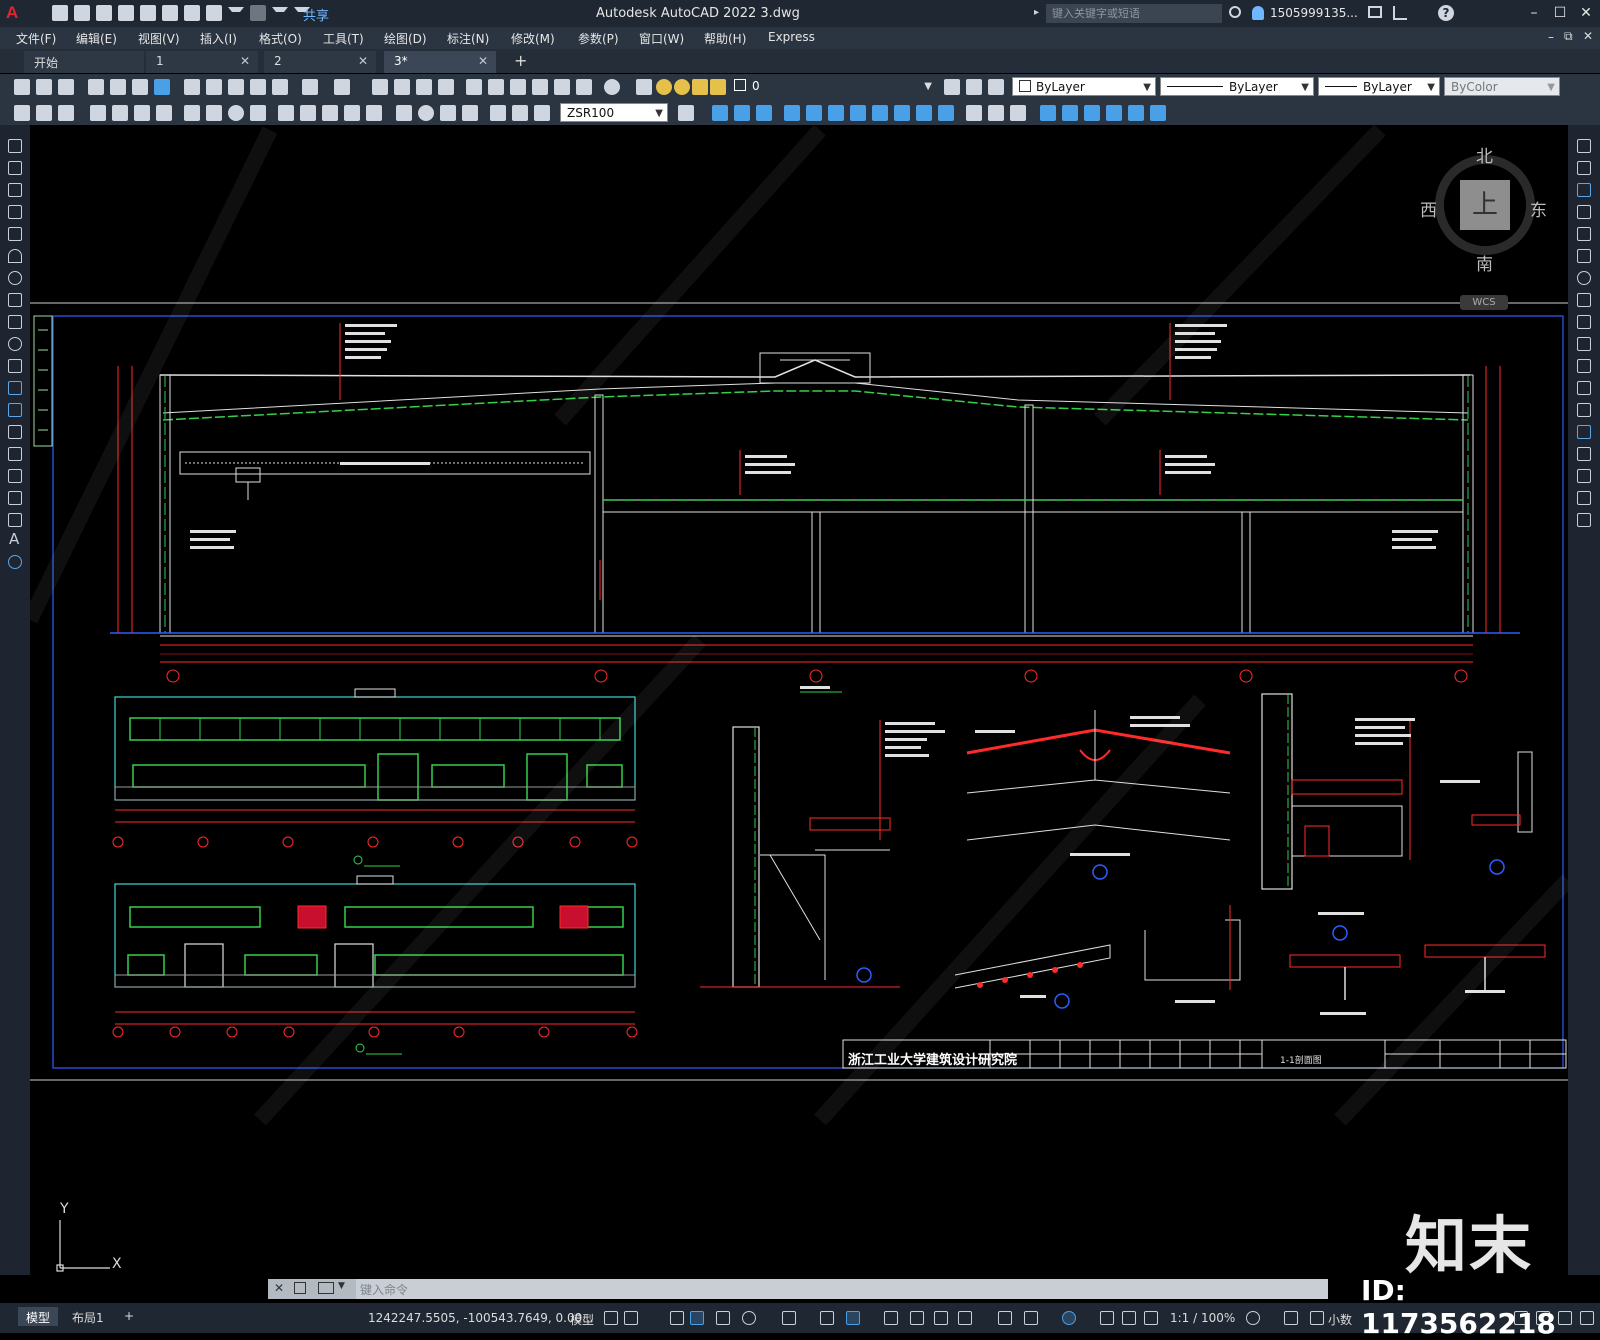  Describe the element at coordinates (1084, 86) in the screenshot. I see `color-dropdown: ByLayer ▼` at that location.